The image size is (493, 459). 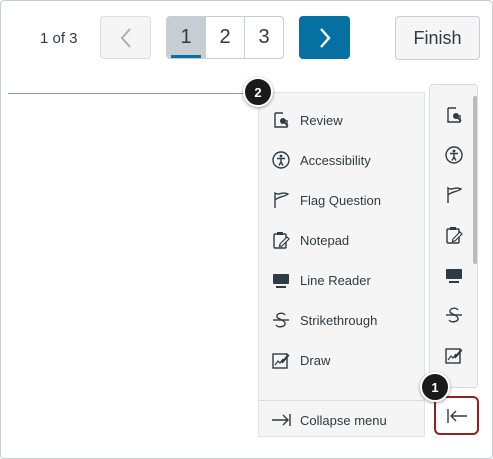 I want to click on collapse-menu-label: Collapse menu, so click(x=343, y=420).